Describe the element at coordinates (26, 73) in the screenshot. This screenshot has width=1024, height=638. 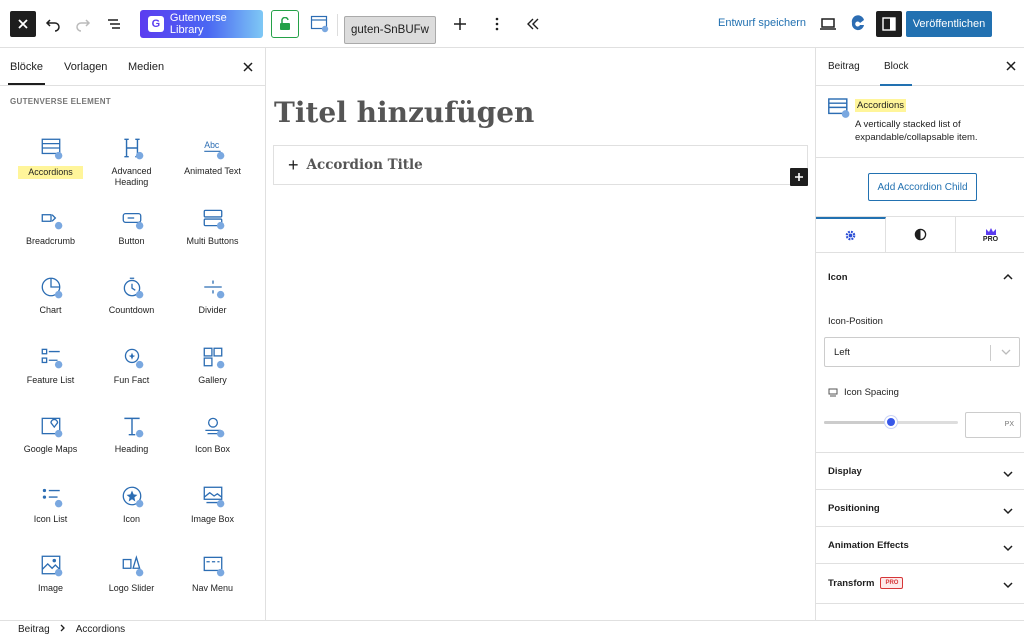
I see `tab-blocks: Blöcke` at that location.